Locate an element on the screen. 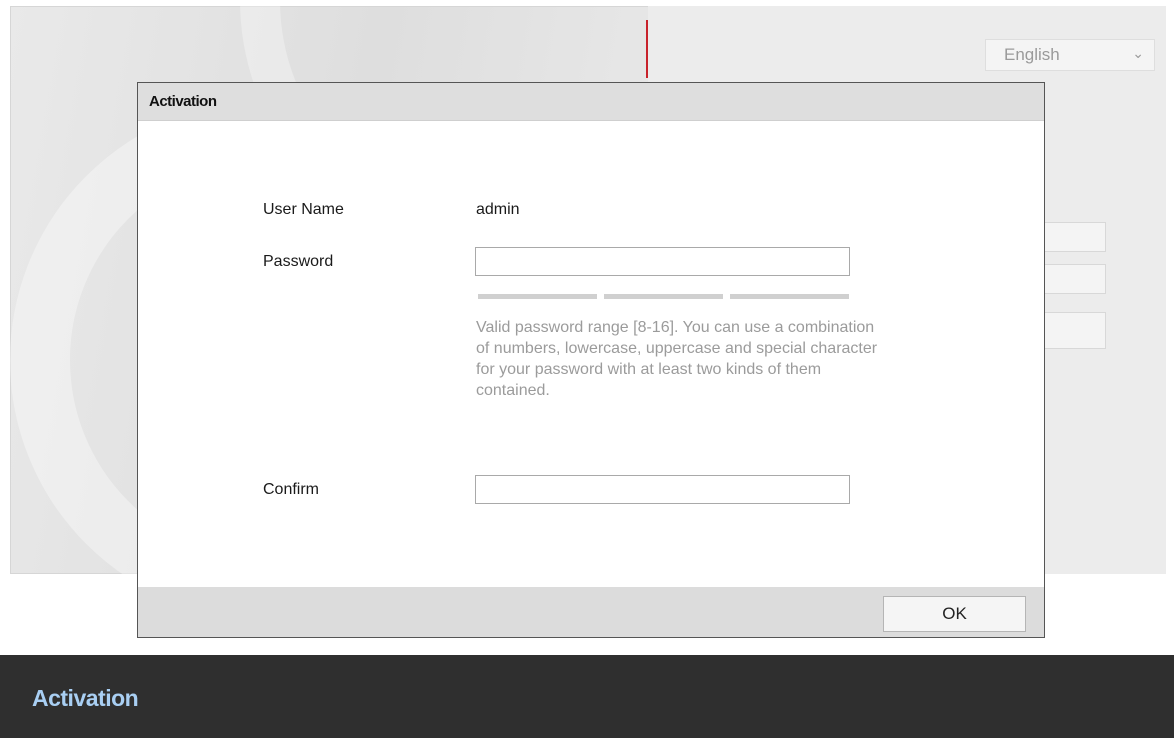 This screenshot has height=738, width=1174. dialog-footer: OK is located at coordinates (591, 612).